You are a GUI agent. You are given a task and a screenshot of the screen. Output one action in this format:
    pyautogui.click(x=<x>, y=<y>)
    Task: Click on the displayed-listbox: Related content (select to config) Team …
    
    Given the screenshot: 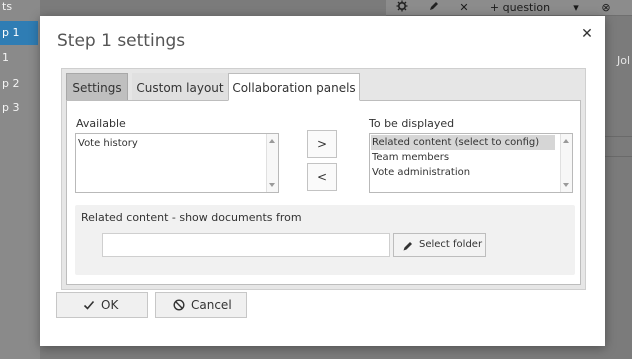 What is the action you would take?
    pyautogui.click(x=471, y=163)
    